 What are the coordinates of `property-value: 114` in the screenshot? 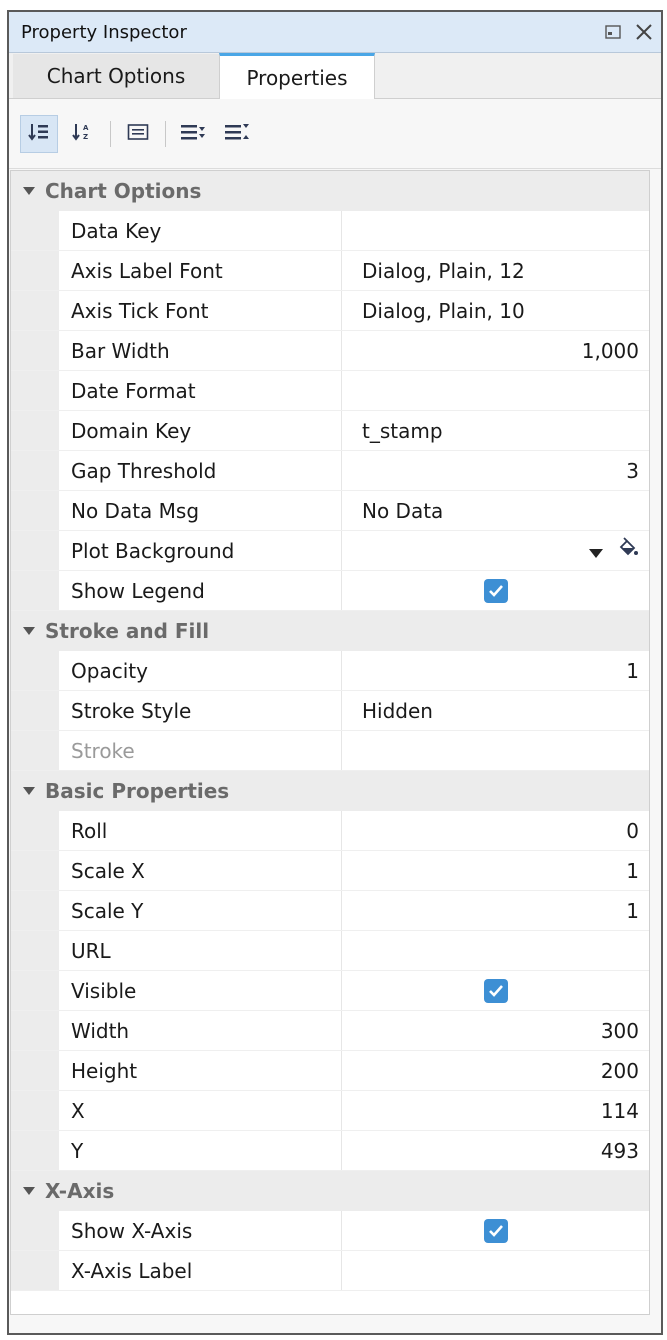 It's located at (495, 1110).